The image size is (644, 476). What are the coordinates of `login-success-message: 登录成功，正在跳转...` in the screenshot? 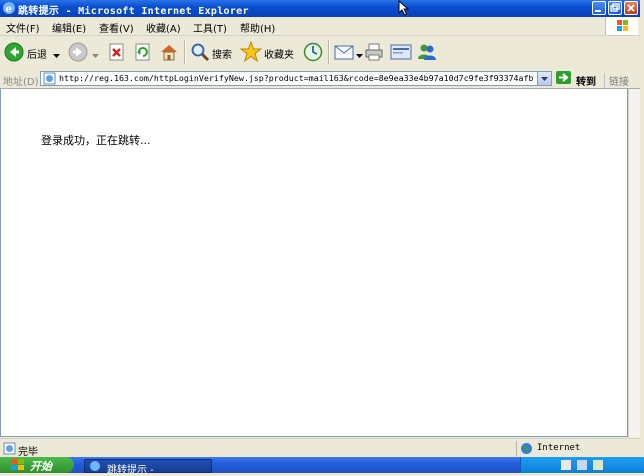 It's located at (96, 140).